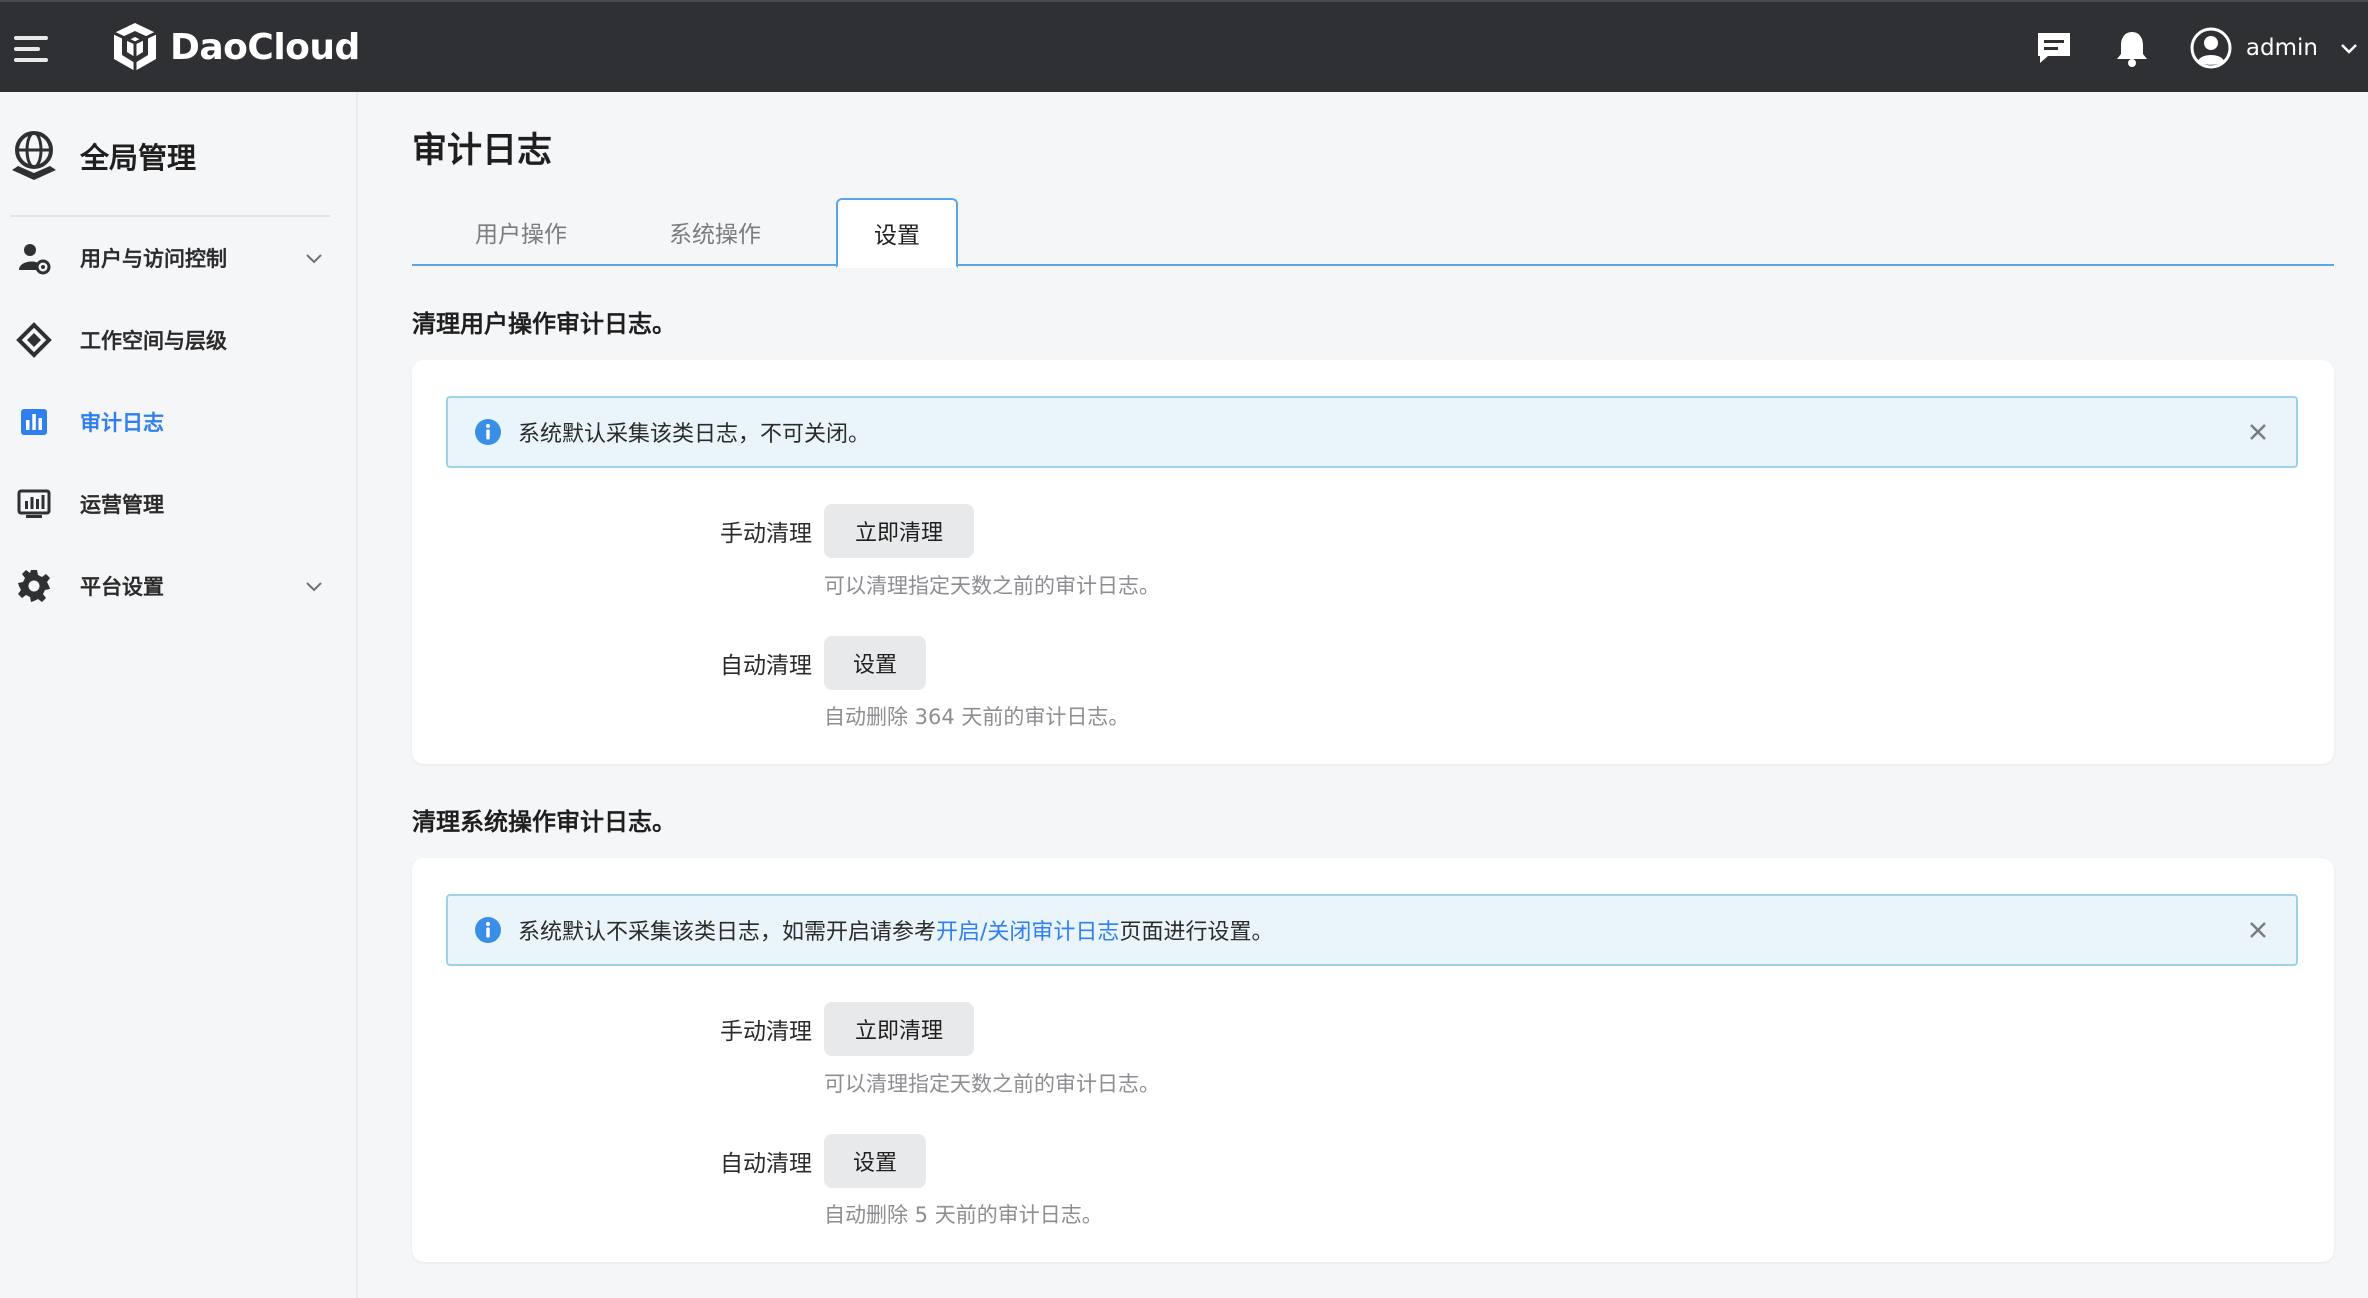 Image resolution: width=2368 pixels, height=1298 pixels. Describe the element at coordinates (963, 1215) in the screenshot. I see `auto-cleanup-hint: 自动删除 5 天前的审计日志。` at that location.